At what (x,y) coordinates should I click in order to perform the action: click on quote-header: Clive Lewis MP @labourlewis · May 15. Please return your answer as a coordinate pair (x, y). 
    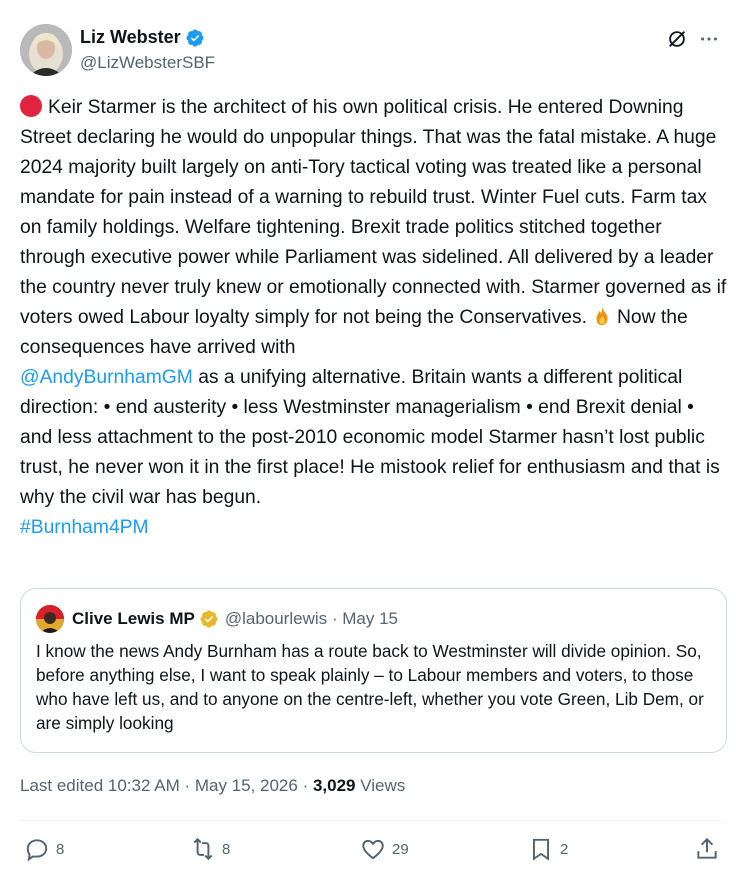
    Looking at the image, I should click on (235, 619).